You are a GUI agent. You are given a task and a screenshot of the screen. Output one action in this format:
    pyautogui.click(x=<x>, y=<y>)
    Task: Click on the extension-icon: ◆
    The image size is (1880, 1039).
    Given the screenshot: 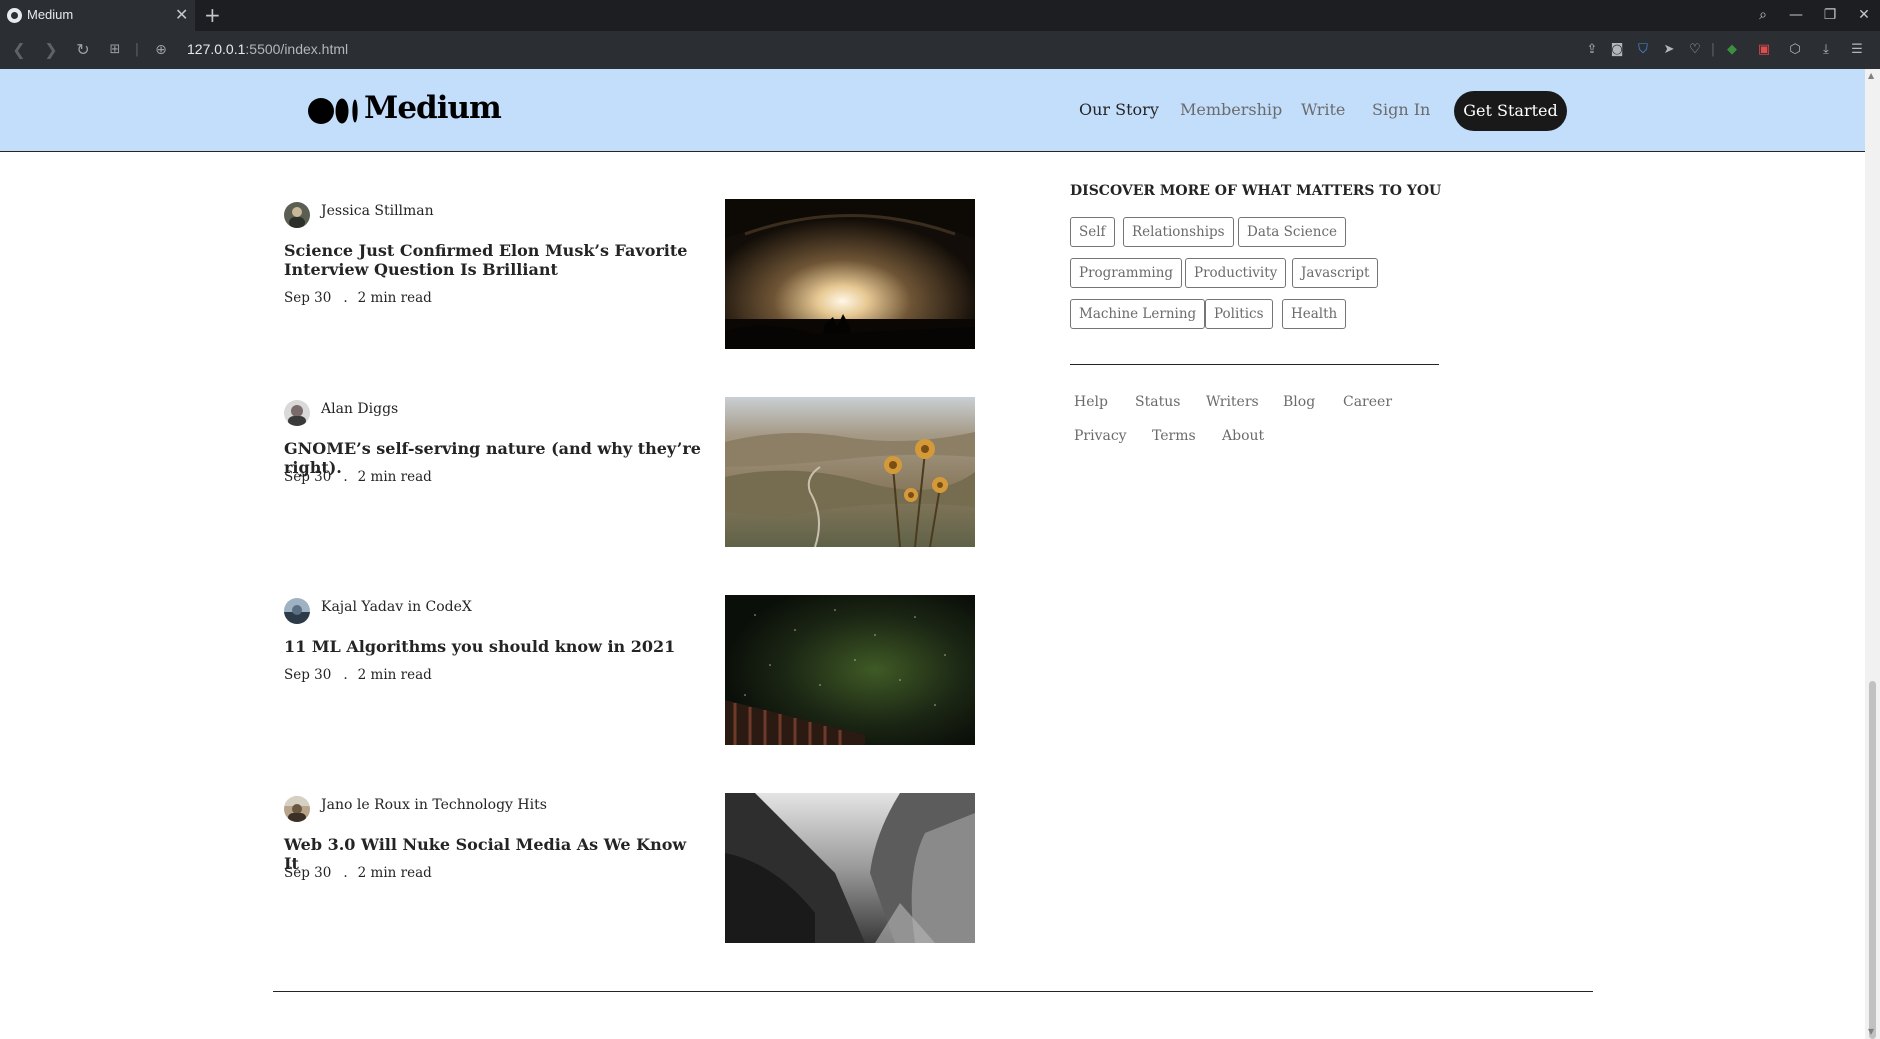 What is the action you would take?
    pyautogui.click(x=1732, y=50)
    